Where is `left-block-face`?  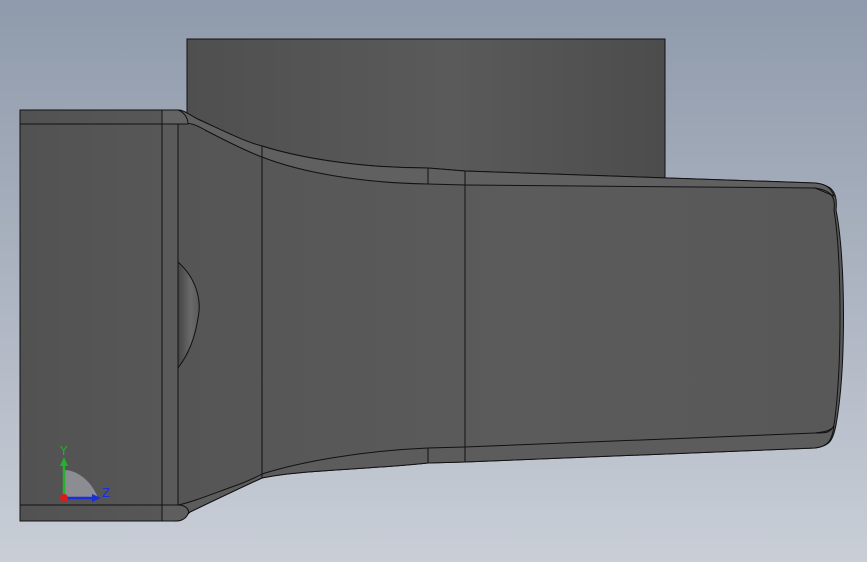 left-block-face is located at coordinates (91, 315).